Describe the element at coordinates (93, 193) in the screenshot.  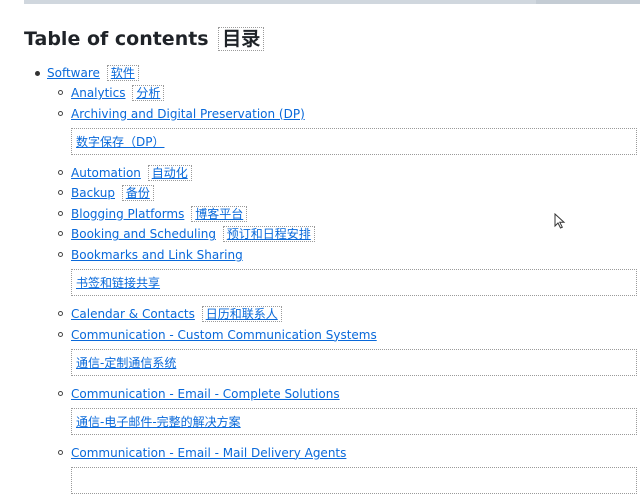
I see `toc-subitem-link: Backup` at that location.